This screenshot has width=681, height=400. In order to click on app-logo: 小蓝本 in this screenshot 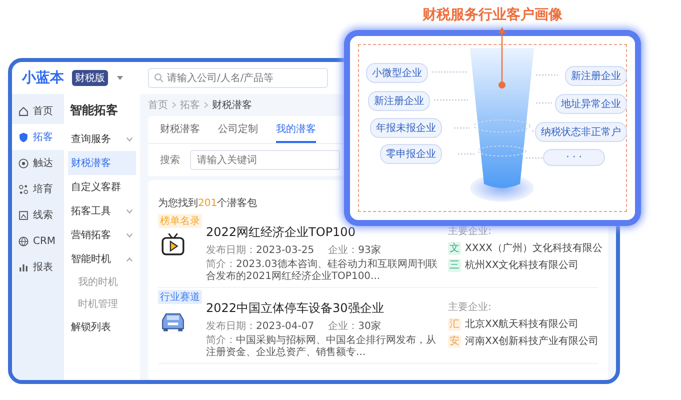, I will do `click(43, 78)`.